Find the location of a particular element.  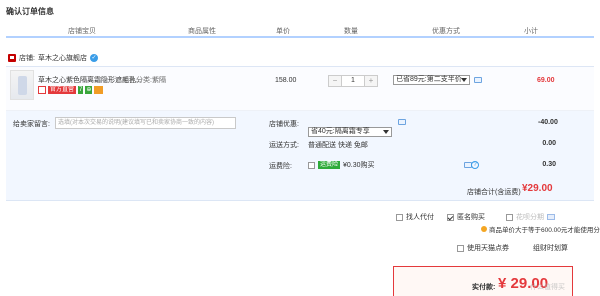

quantity-stepper: − 1 + is located at coordinates (353, 81).